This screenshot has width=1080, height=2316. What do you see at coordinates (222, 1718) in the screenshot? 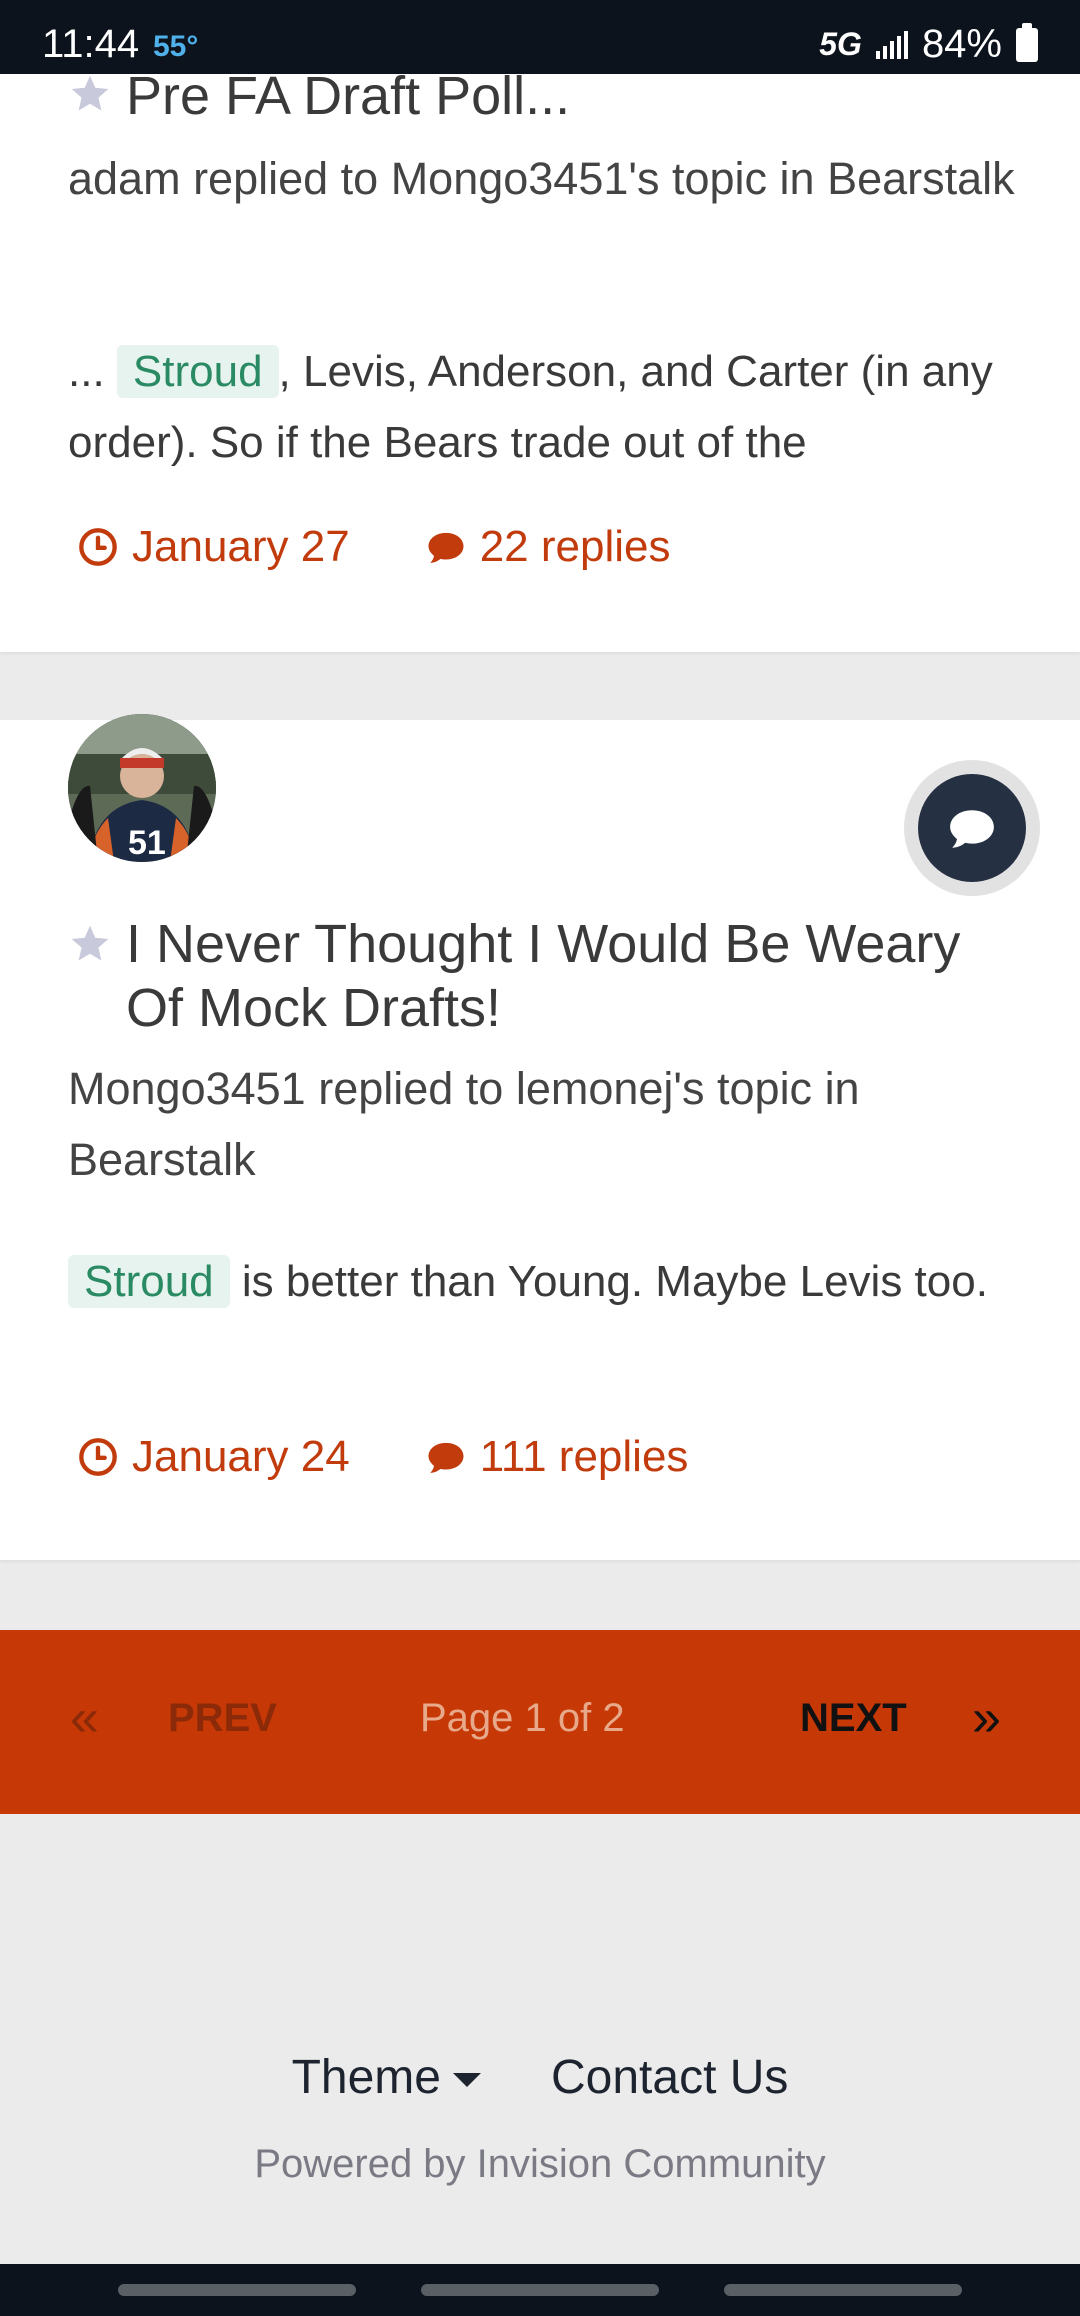
I see `prev-button: PREV` at bounding box center [222, 1718].